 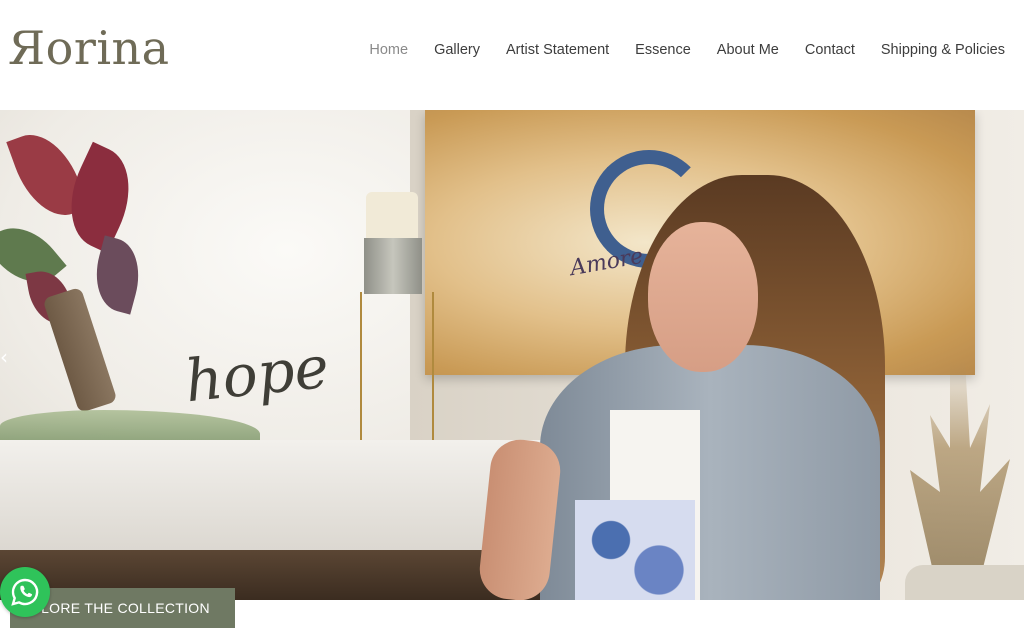 I want to click on nav-home: Home, so click(x=388, y=50).